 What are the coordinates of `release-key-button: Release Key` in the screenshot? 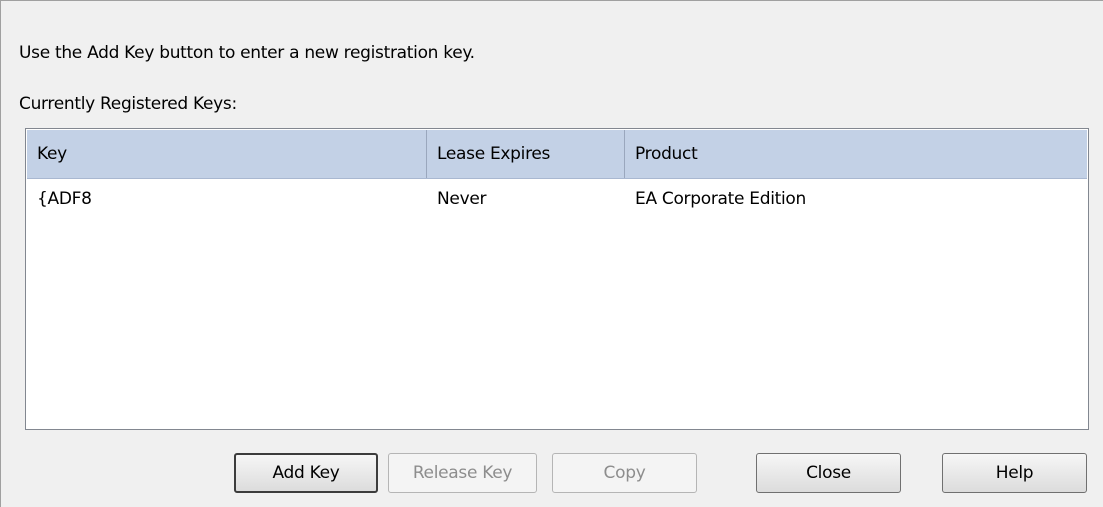 It's located at (462, 473).